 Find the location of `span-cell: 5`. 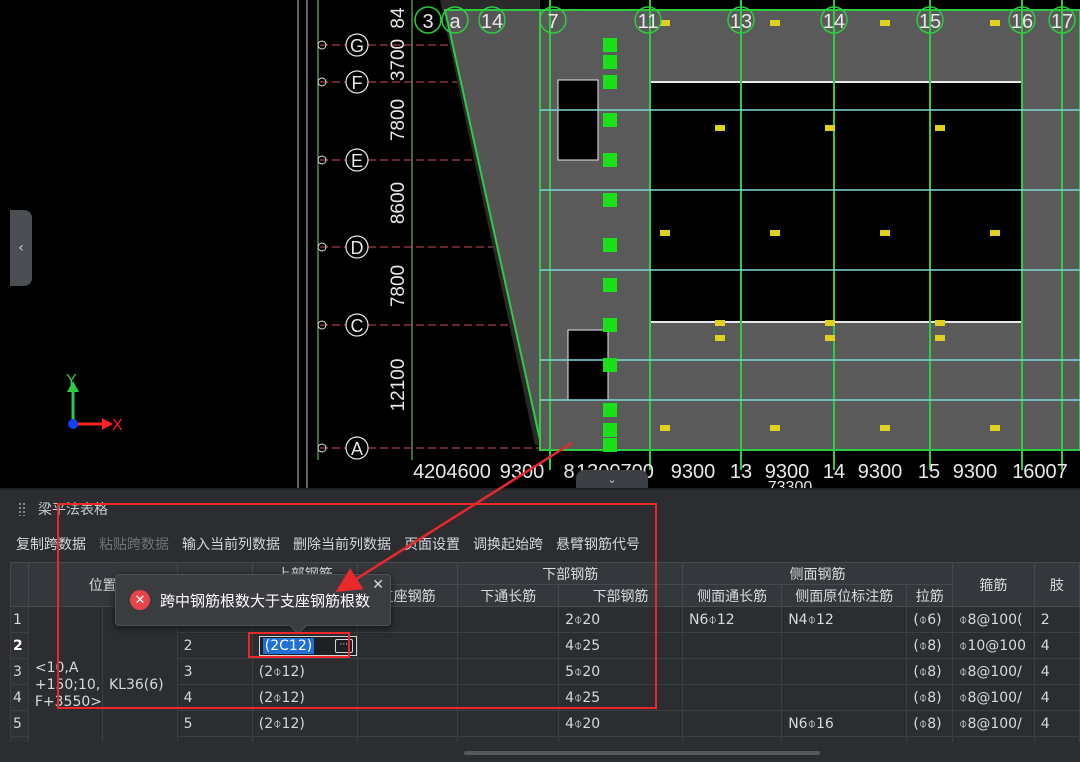

span-cell: 5 is located at coordinates (214, 723).